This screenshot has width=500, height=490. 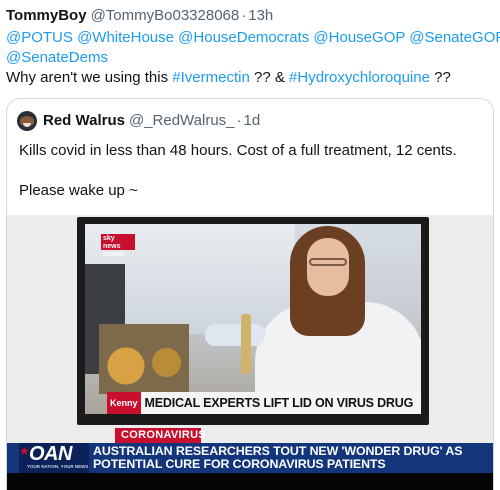 I want to click on quote-display-name: Red Walrus, so click(x=84, y=121).